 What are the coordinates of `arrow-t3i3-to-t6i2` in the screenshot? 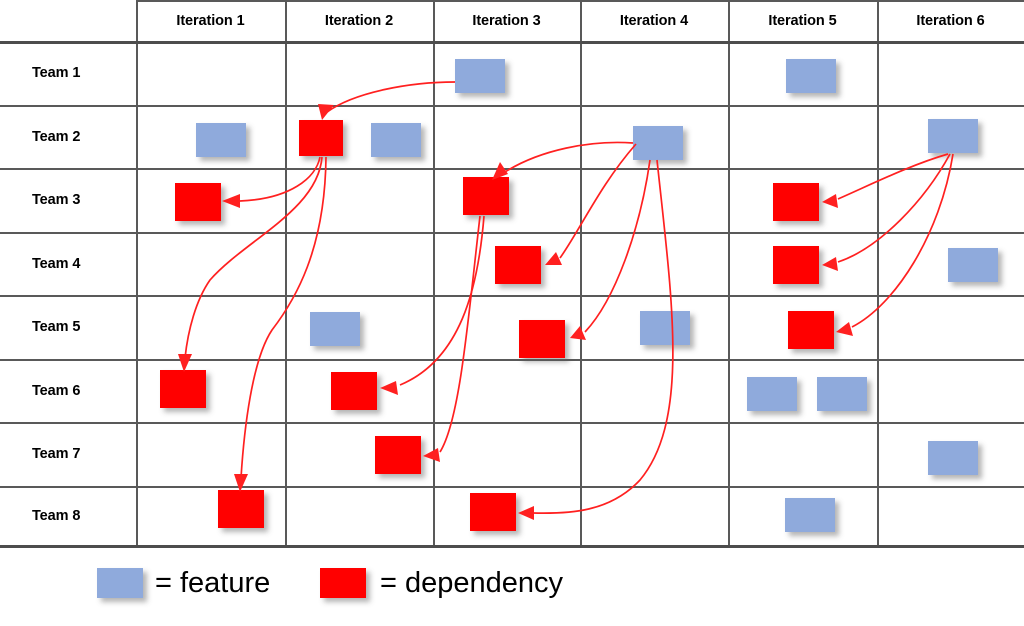 It's located at (432, 305).